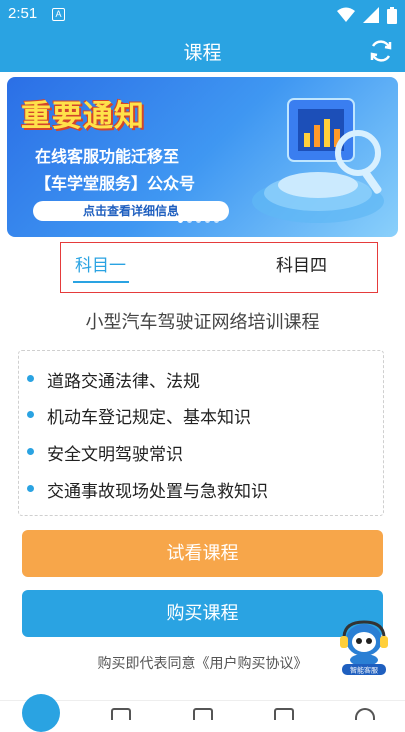 Image resolution: width=405 pixels, height=732 pixels. What do you see at coordinates (318, 160) in the screenshot?
I see `data-chart-illustration` at bounding box center [318, 160].